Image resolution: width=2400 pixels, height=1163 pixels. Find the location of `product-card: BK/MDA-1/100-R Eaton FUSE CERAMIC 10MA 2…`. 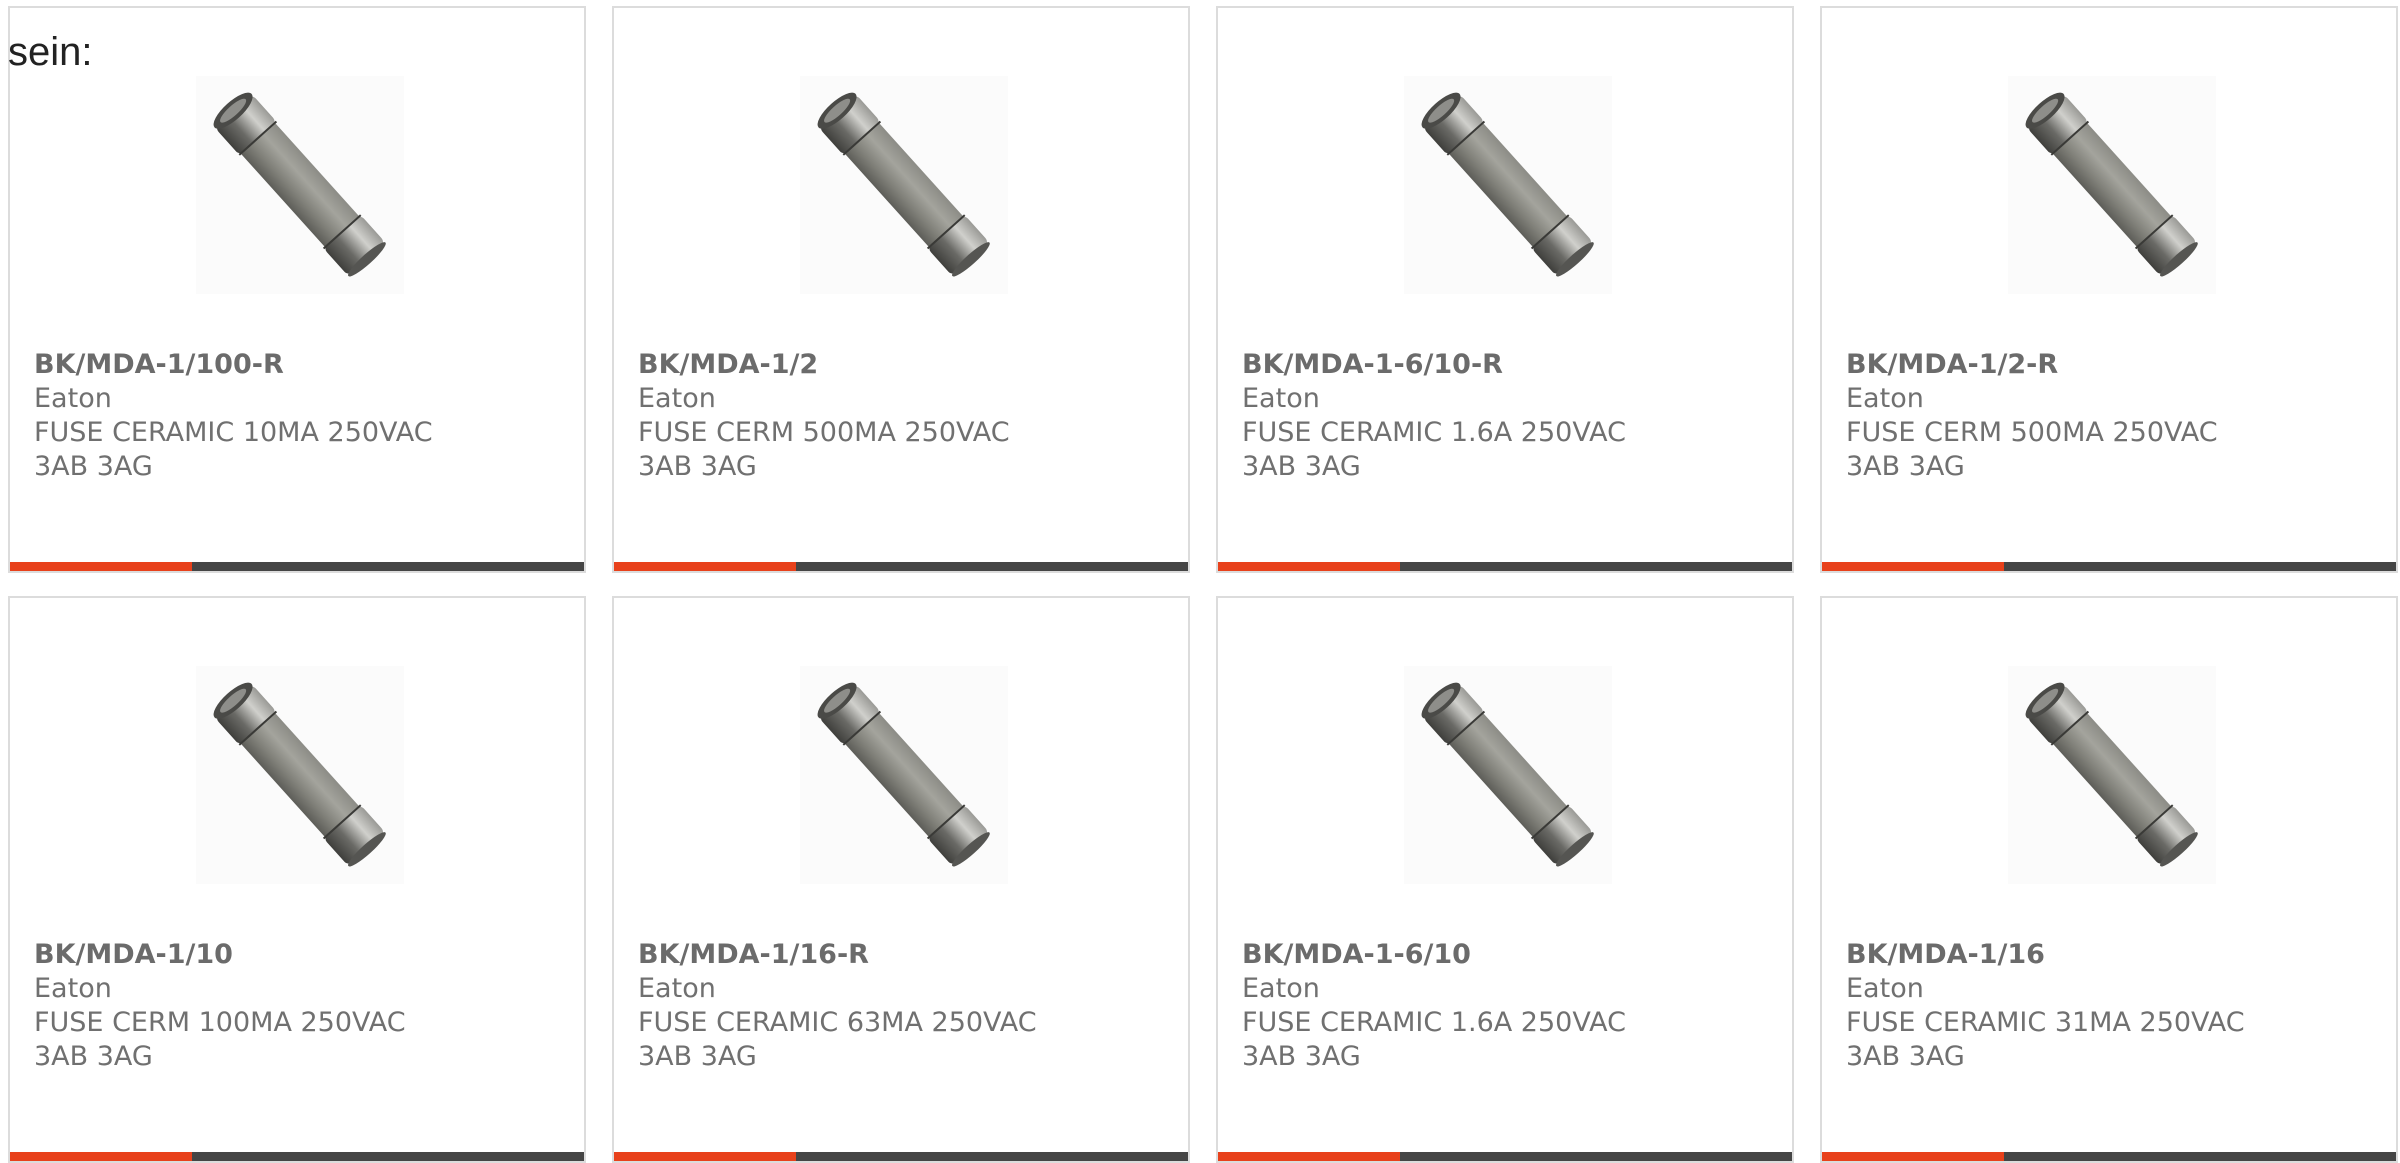

product-card: BK/MDA-1/100-R Eaton FUSE CERAMIC 10MA 2… is located at coordinates (297, 289).